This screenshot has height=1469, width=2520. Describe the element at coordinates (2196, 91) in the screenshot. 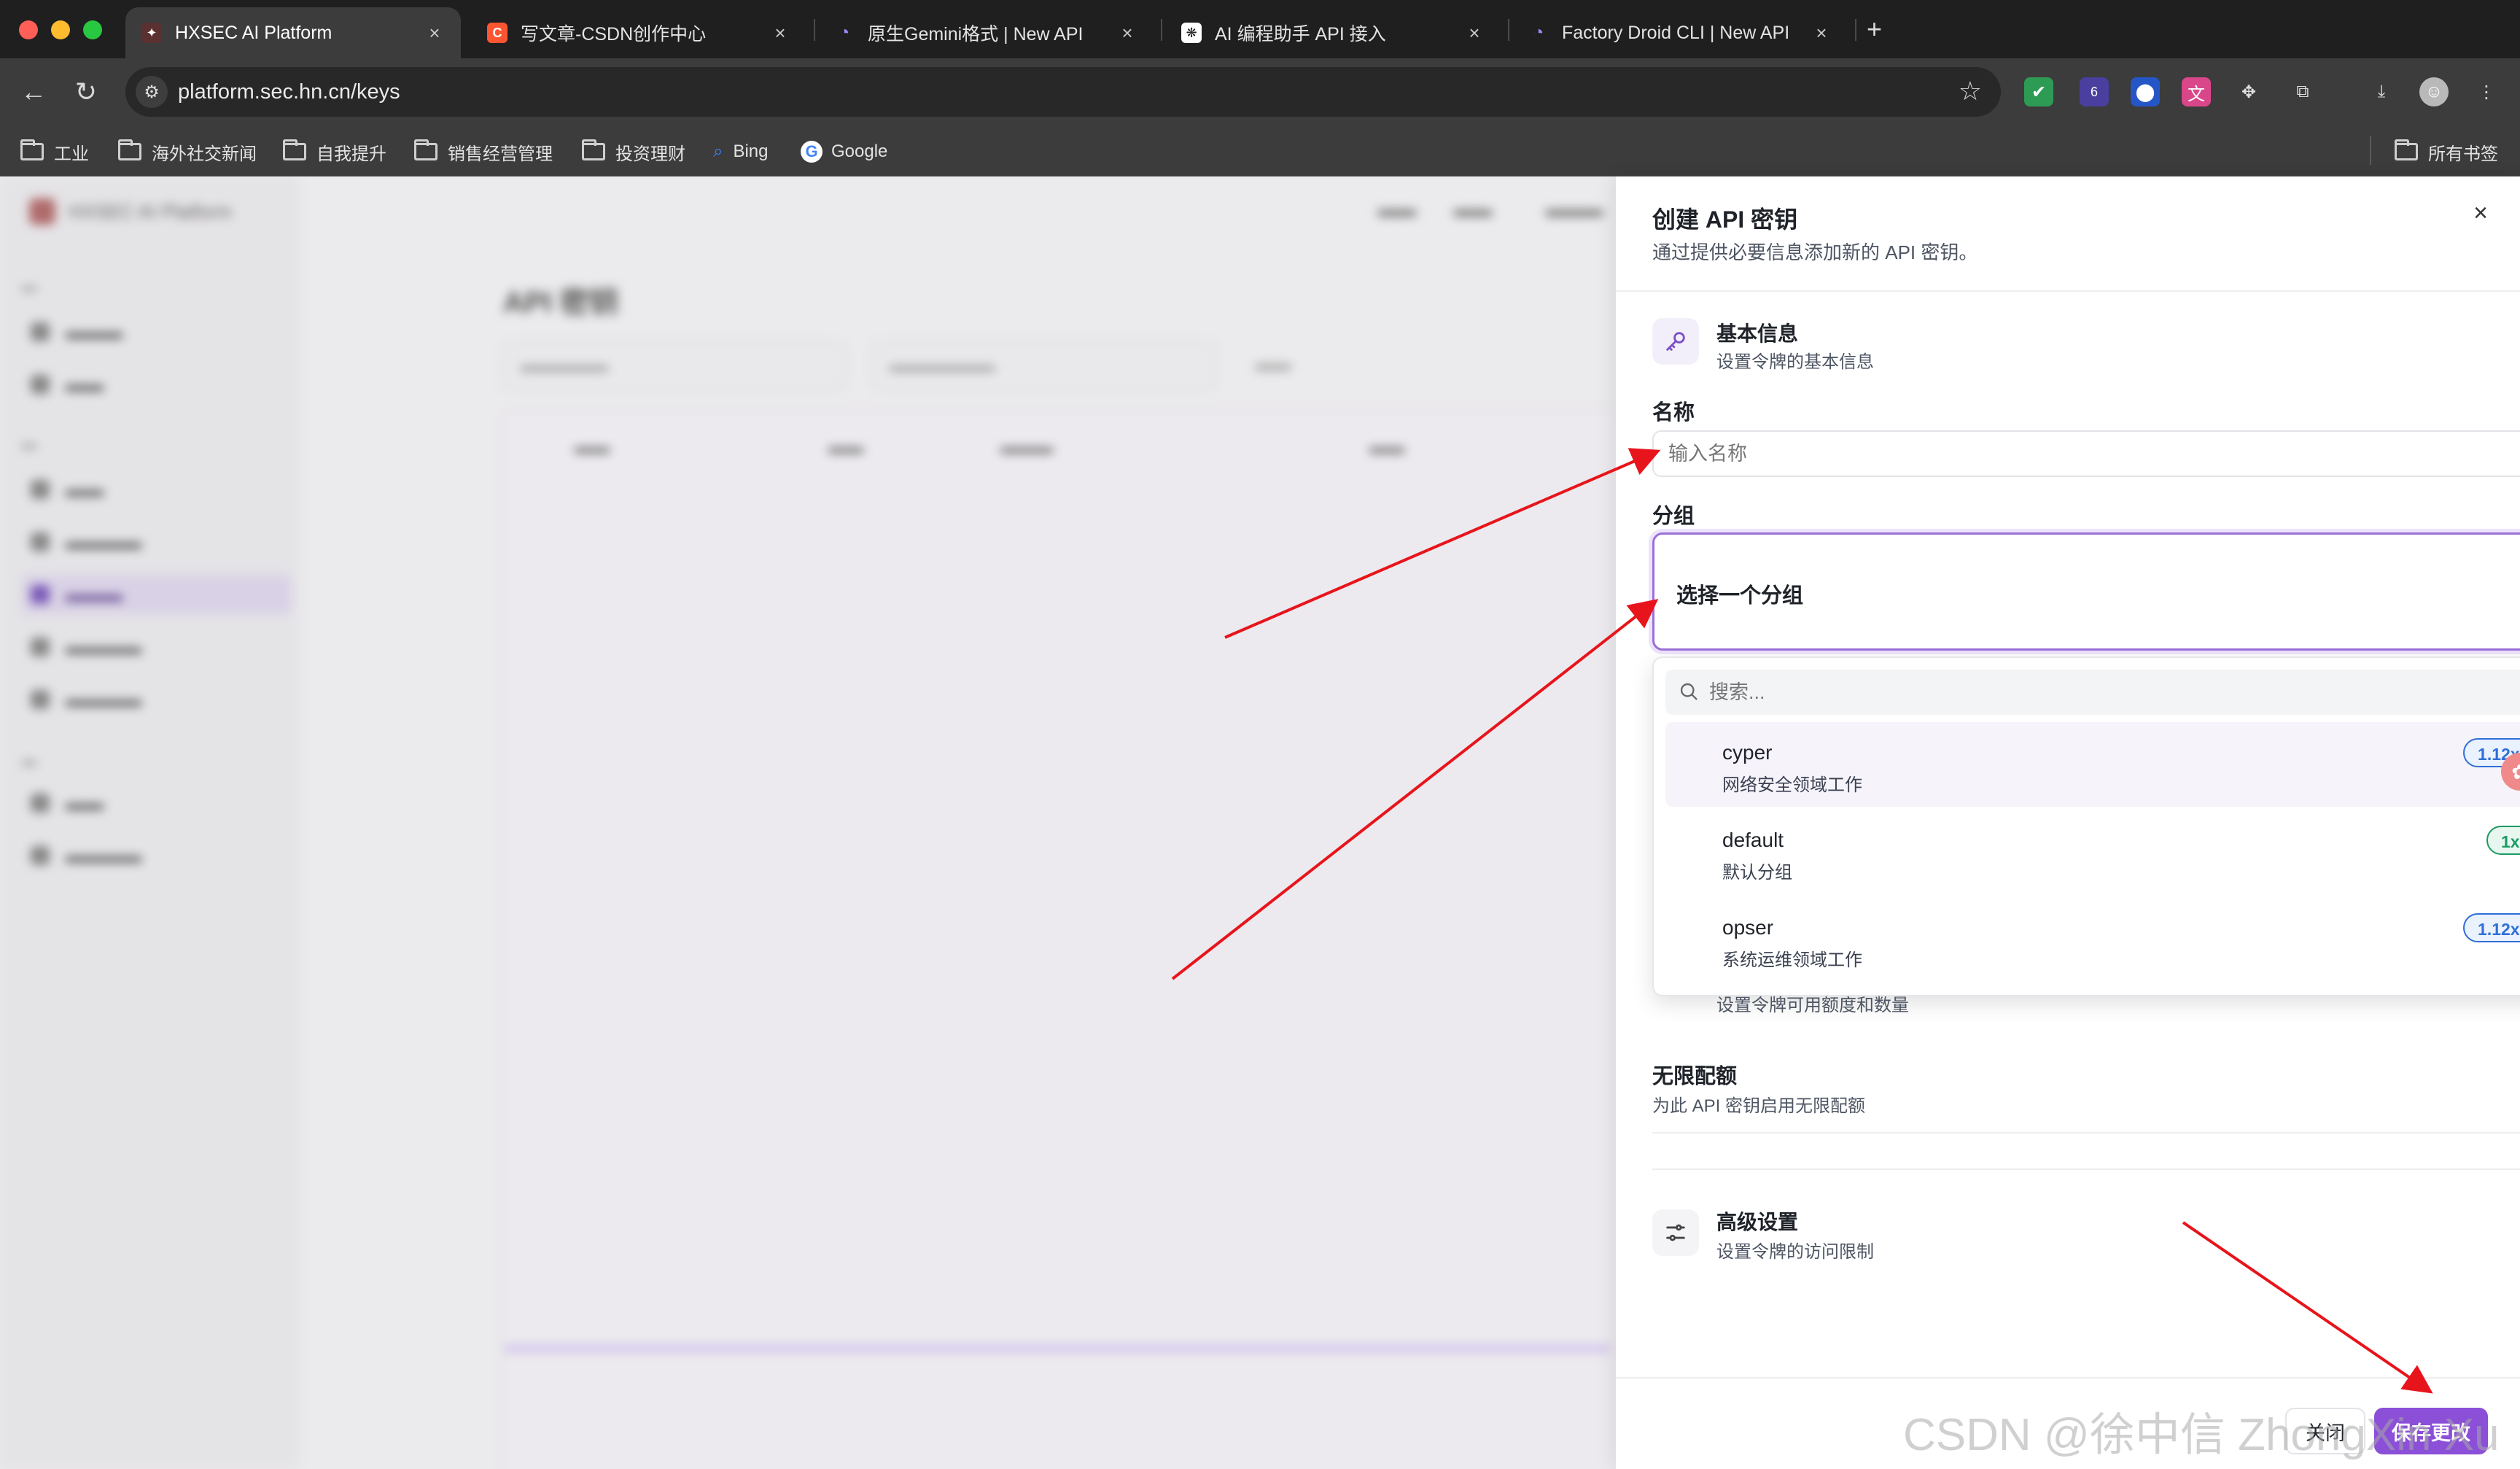

I see `translate-icon: 文` at that location.